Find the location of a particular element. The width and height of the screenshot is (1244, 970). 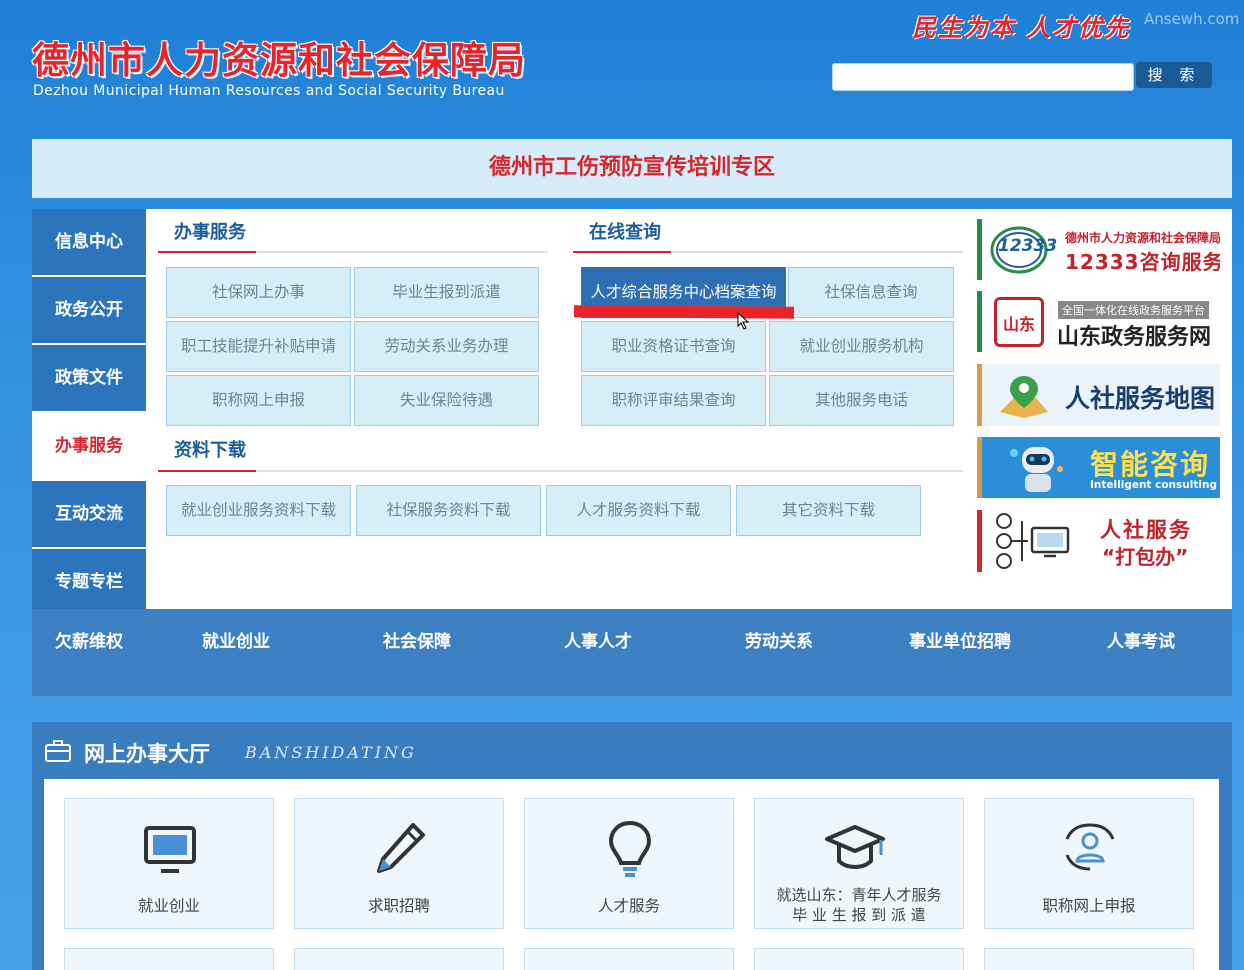

service-button: 毕业生报到派遣 is located at coordinates (446, 292).